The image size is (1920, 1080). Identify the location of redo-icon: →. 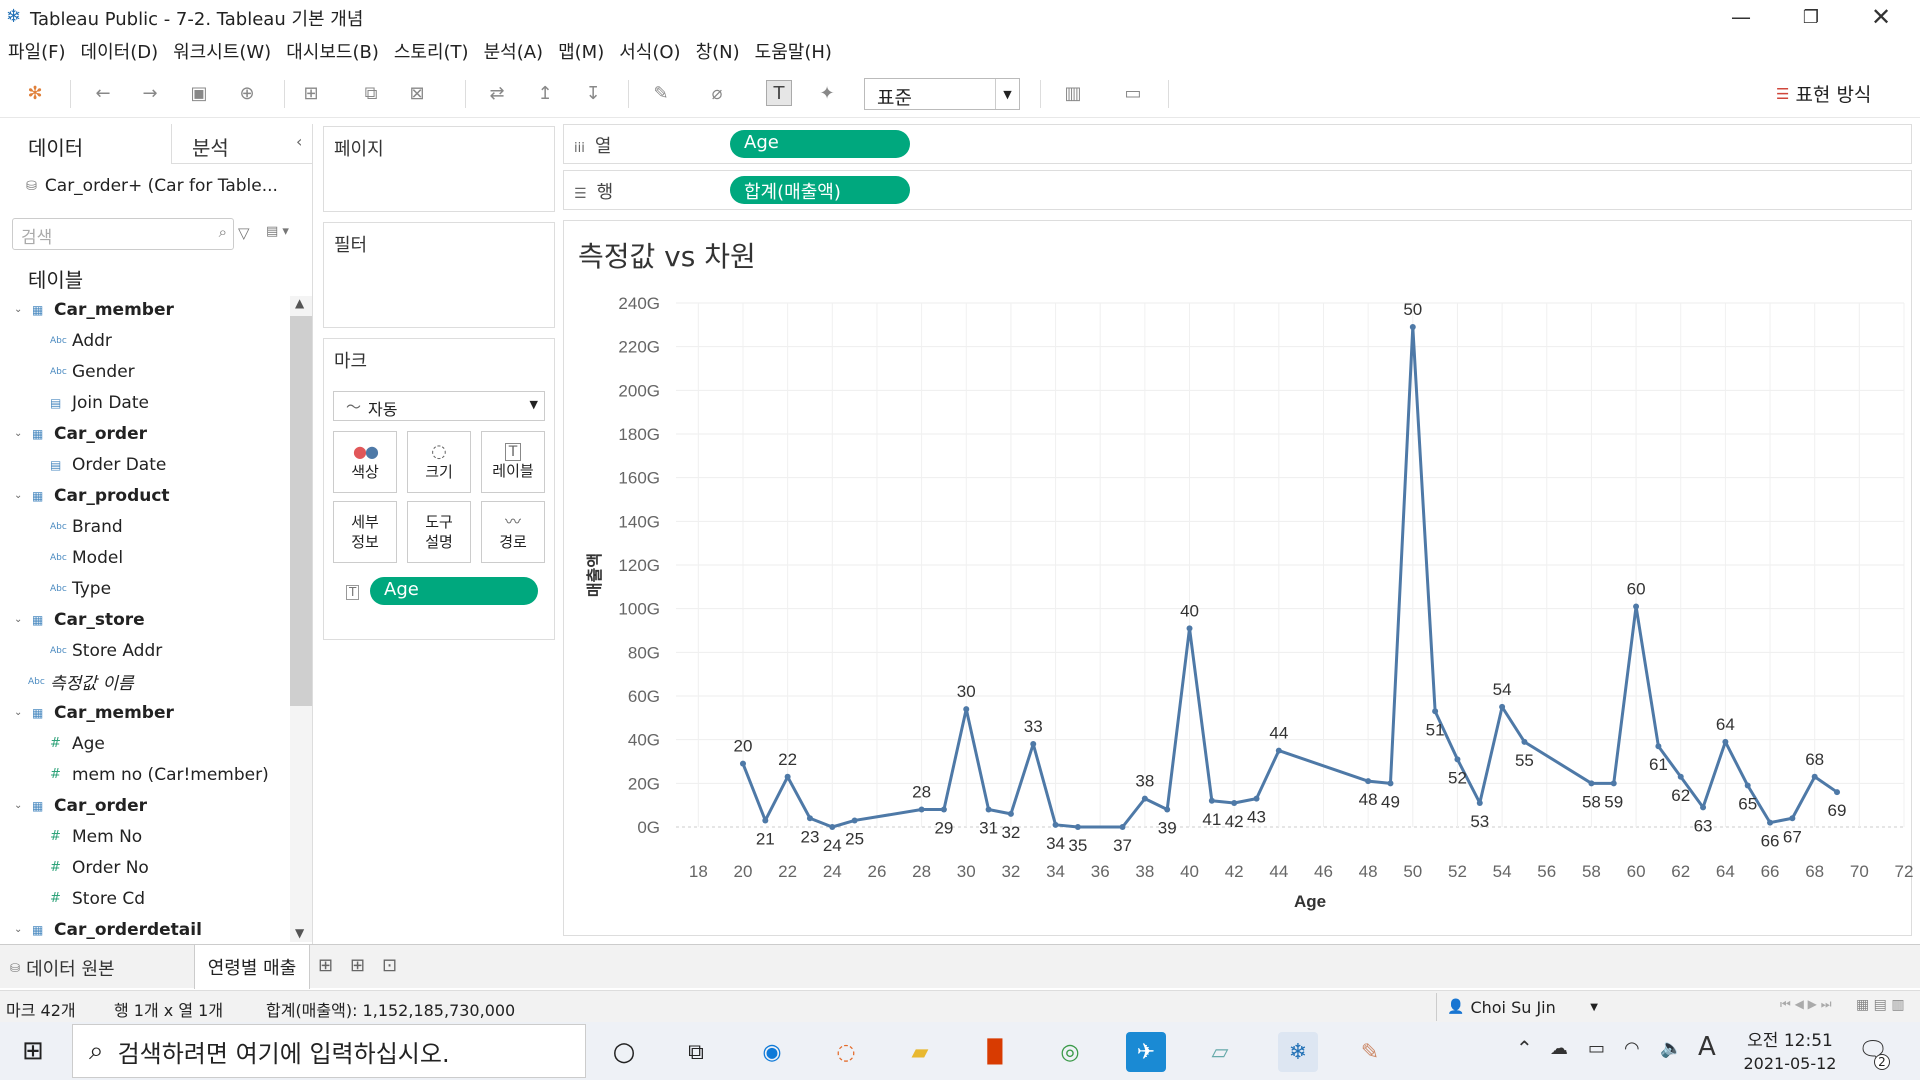
(150, 93).